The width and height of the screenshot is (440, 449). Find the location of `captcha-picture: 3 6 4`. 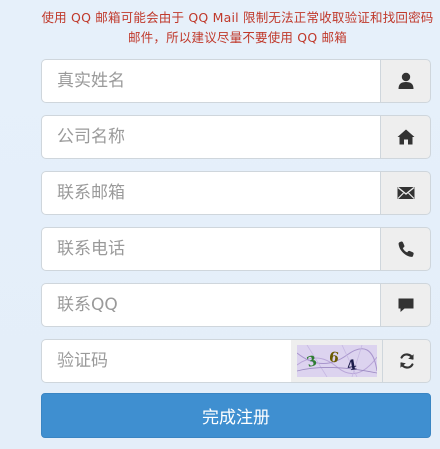

captcha-picture: 3 6 4 is located at coordinates (336, 361).